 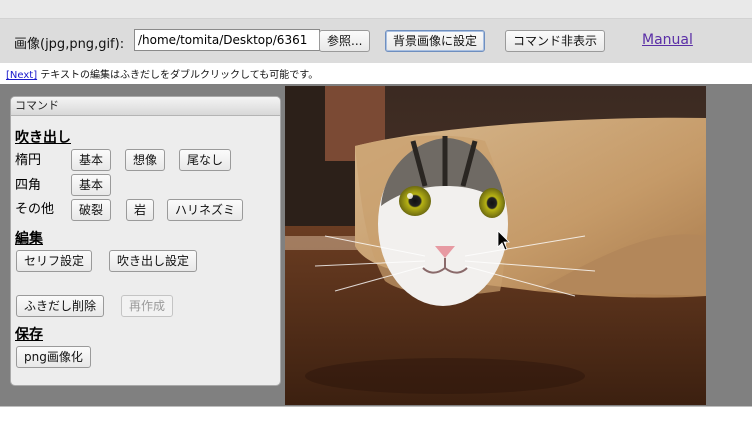 What do you see at coordinates (21, 75) in the screenshot?
I see `next-link: [Next]` at bounding box center [21, 75].